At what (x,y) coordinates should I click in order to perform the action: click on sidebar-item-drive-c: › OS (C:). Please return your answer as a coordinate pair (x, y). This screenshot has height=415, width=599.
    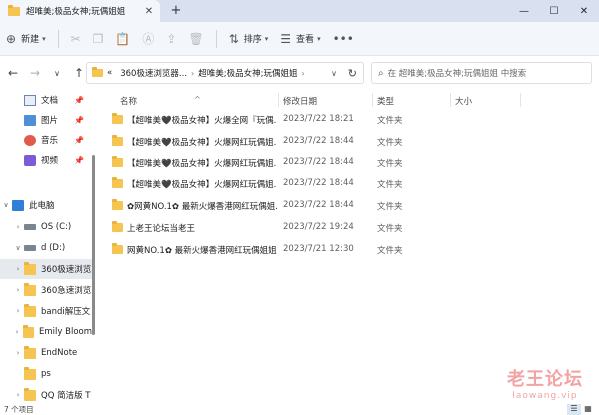
    Looking at the image, I should click on (46, 227).